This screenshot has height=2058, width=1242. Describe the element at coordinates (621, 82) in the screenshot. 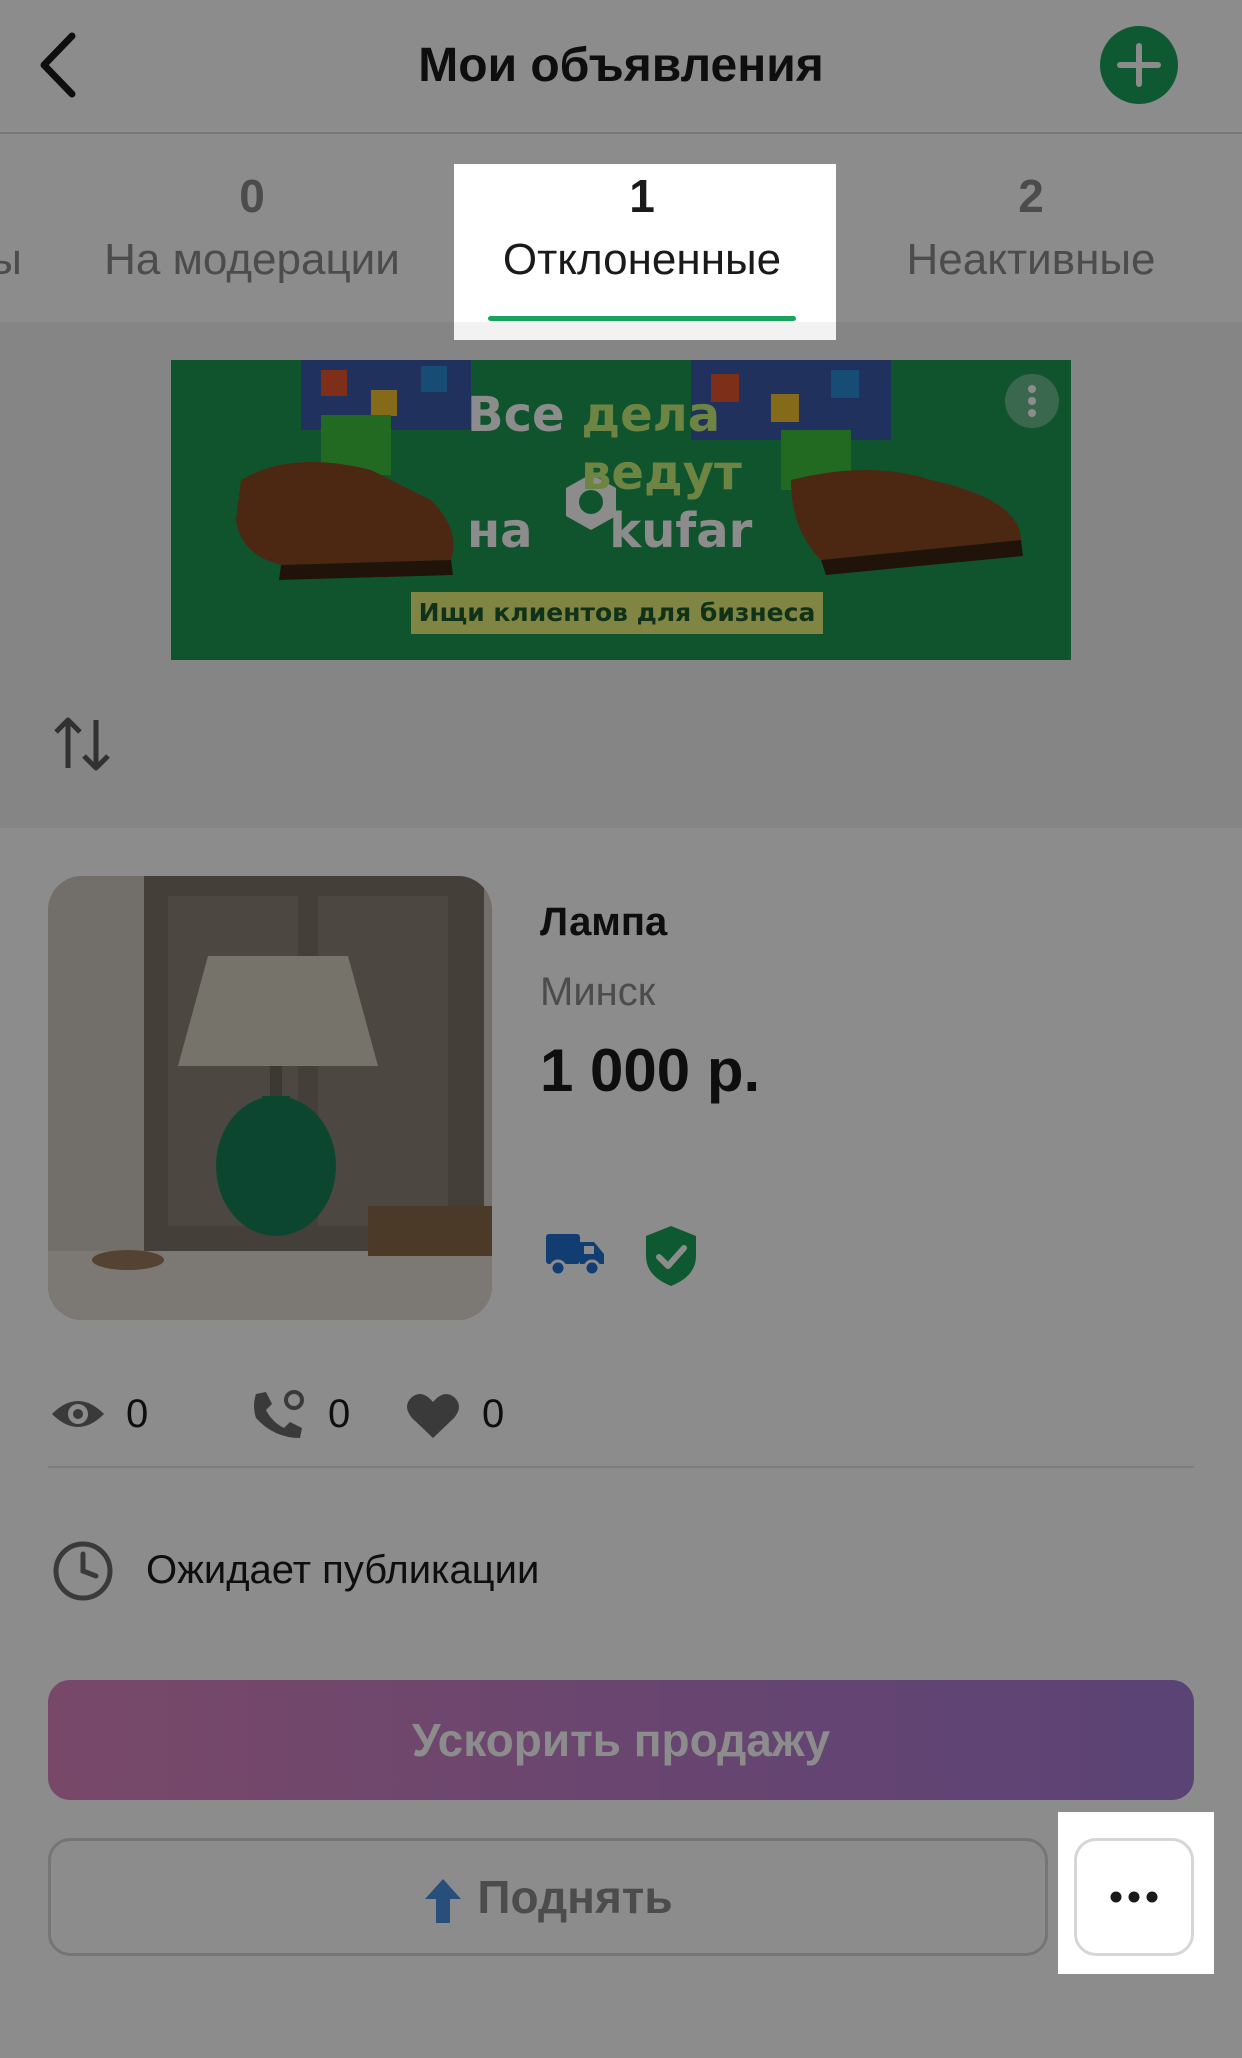

I see `overlay-dim-top` at that location.